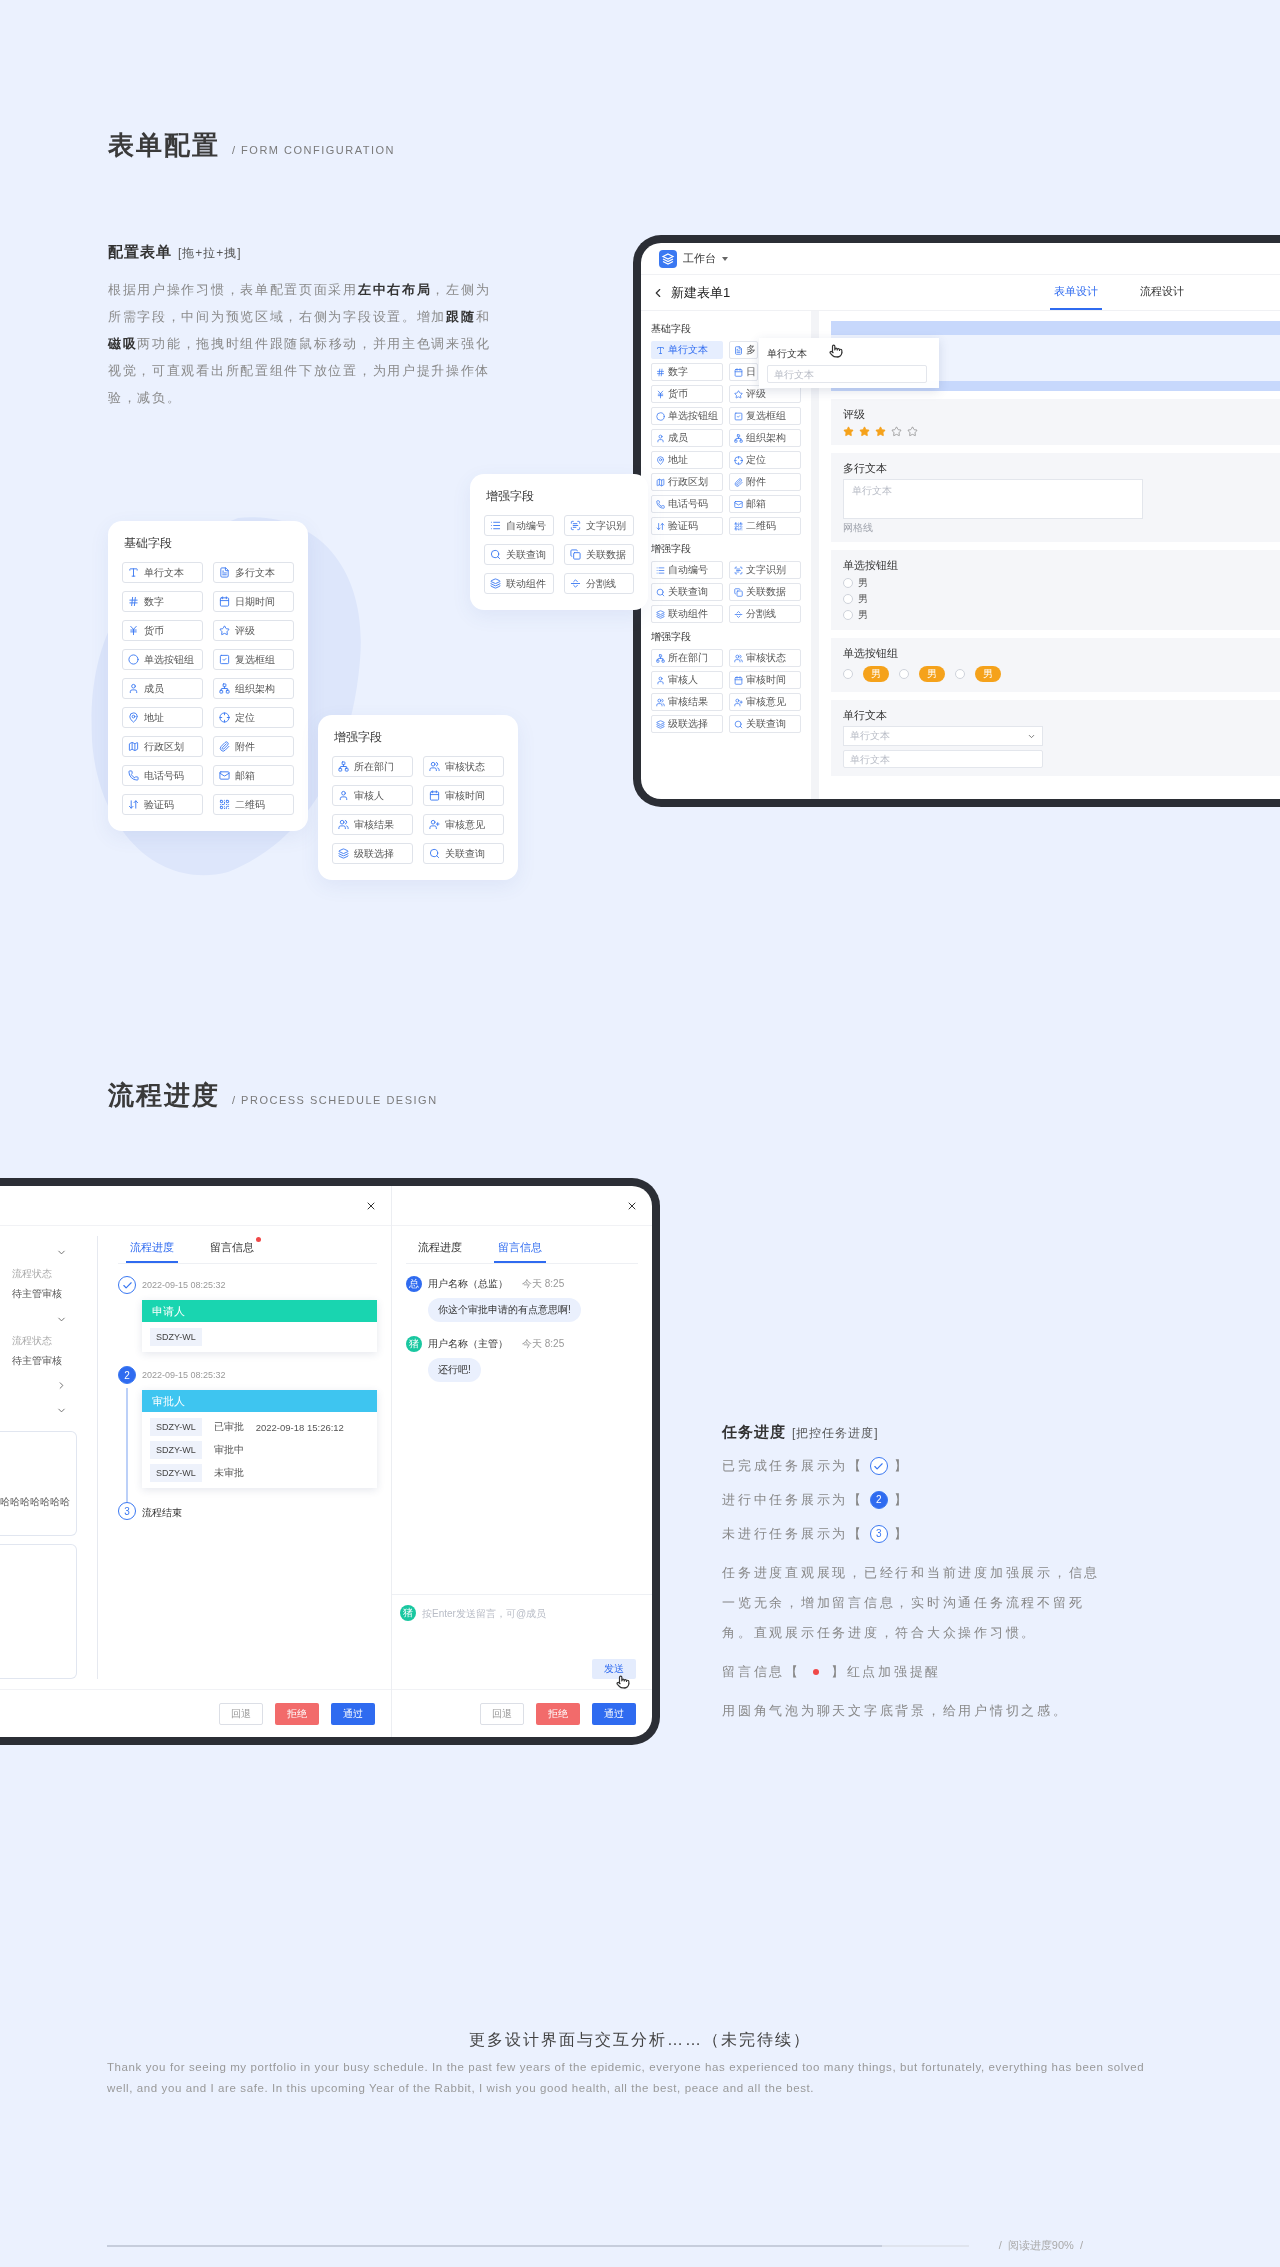 Image resolution: width=1280 pixels, height=2267 pixels. Describe the element at coordinates (668, 258) in the screenshot. I see `app-logo-icon` at that location.